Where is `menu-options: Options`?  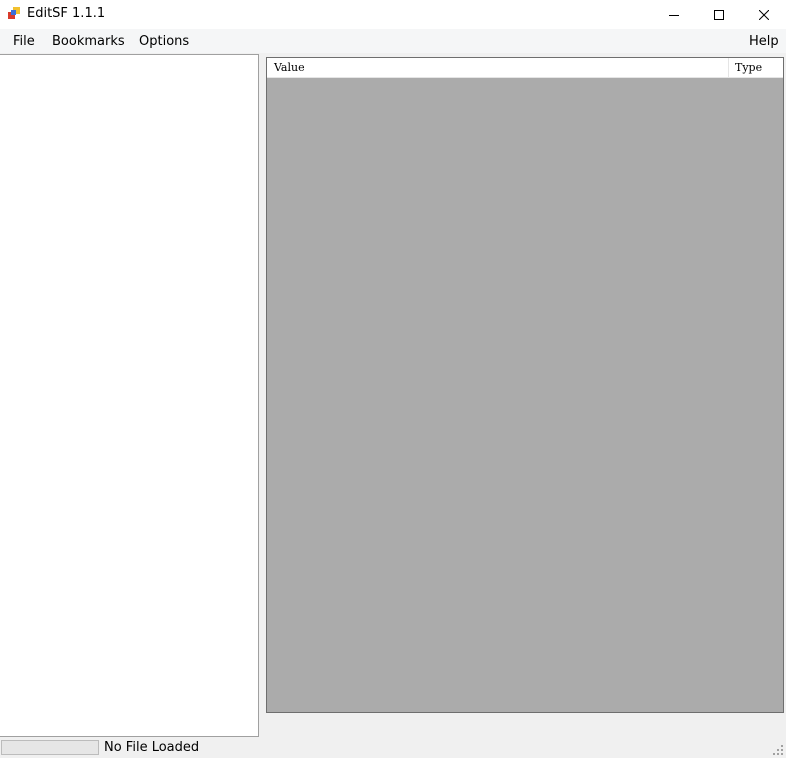
menu-options: Options is located at coordinates (164, 41).